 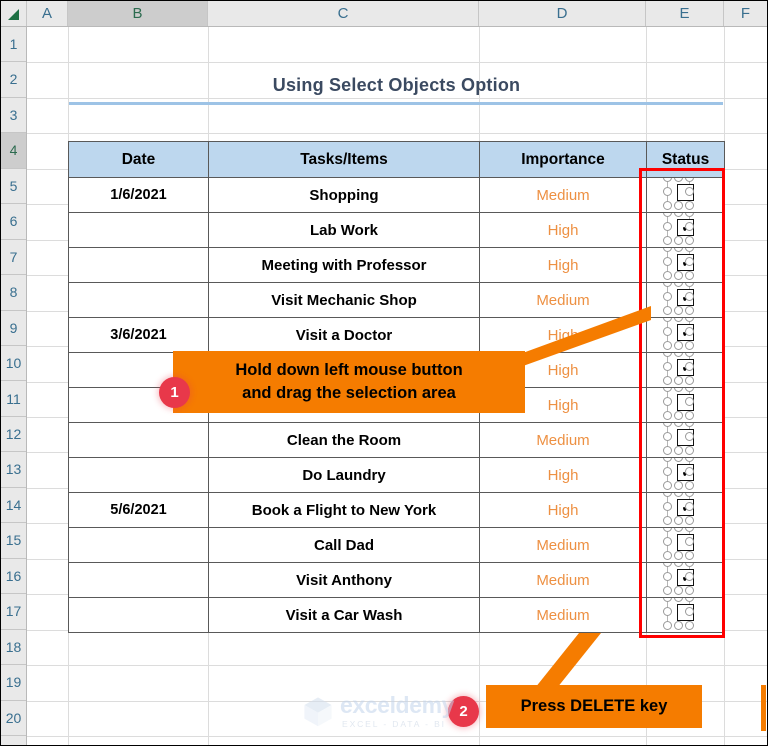 What do you see at coordinates (13, 151) in the screenshot?
I see `row-header-4: 4` at bounding box center [13, 151].